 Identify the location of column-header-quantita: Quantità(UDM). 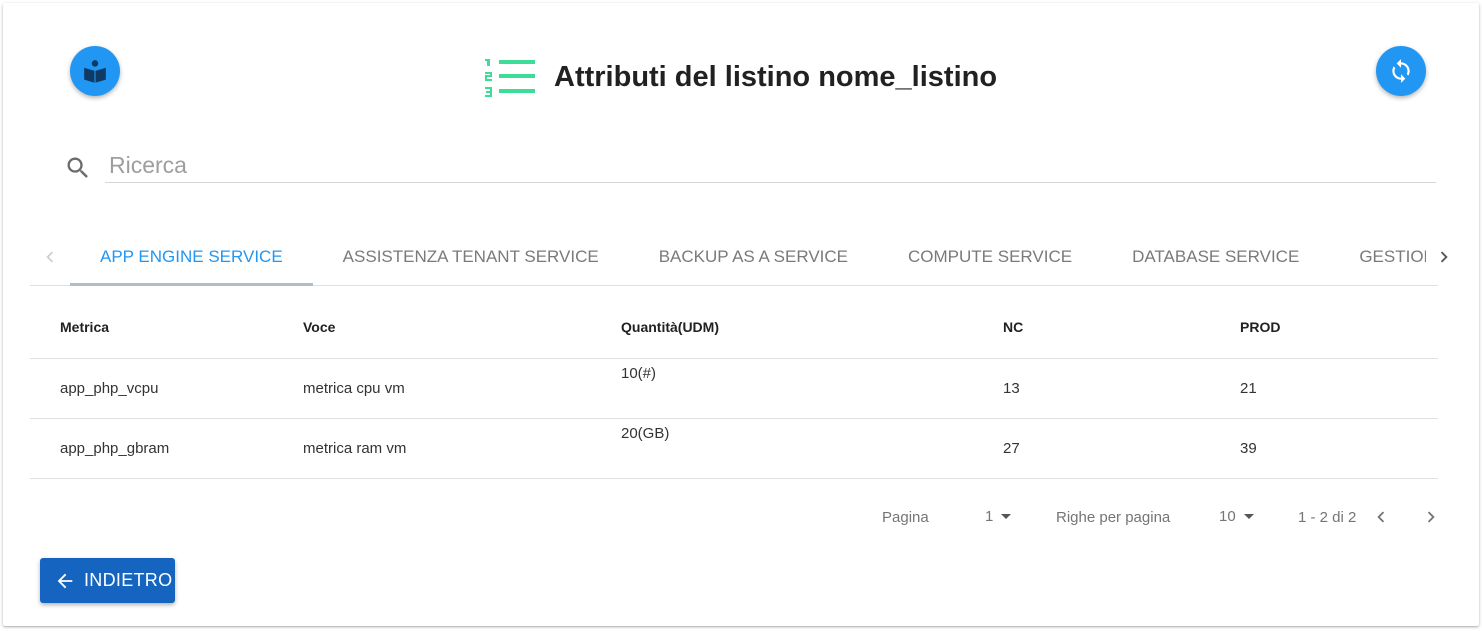
(812, 328).